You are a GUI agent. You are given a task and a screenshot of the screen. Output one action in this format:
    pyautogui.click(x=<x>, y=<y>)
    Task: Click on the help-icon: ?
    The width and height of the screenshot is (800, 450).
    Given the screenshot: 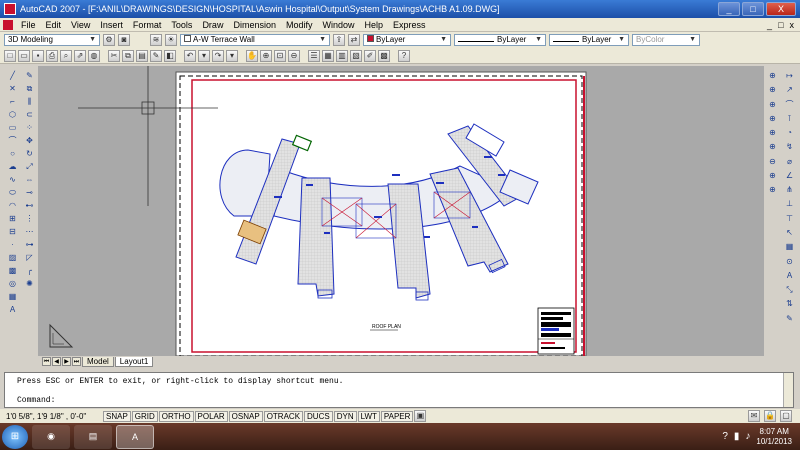 What is the action you would take?
    pyautogui.click(x=725, y=436)
    